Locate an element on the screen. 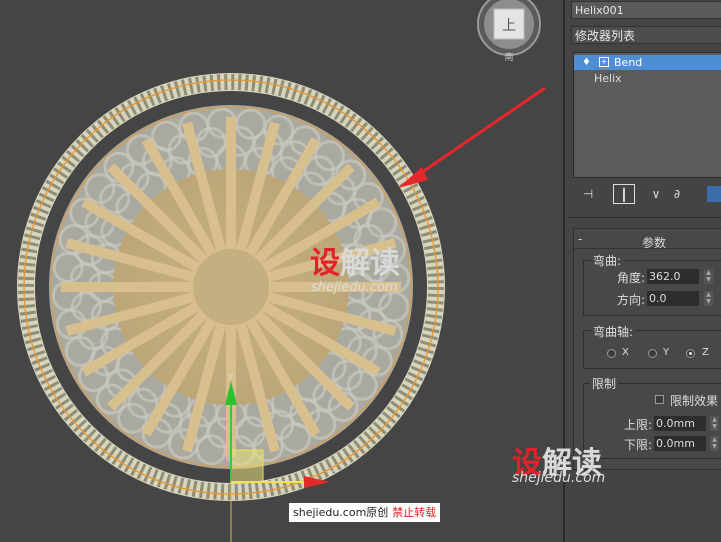 This screenshot has height=542, width=721. watermark-site: shejiedu.com is located at coordinates (354, 287).